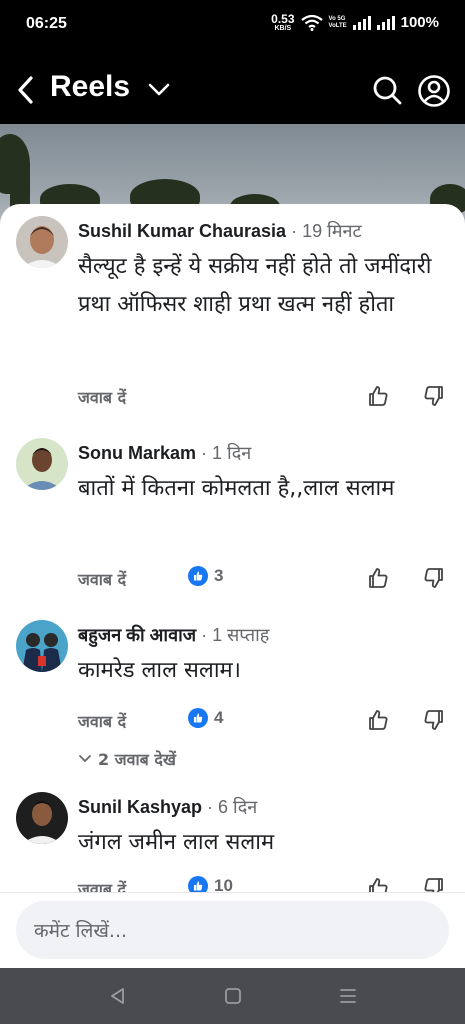 Image resolution: width=465 pixels, height=1024 pixels. I want to click on volte-line2: VoLTE, so click(337, 25).